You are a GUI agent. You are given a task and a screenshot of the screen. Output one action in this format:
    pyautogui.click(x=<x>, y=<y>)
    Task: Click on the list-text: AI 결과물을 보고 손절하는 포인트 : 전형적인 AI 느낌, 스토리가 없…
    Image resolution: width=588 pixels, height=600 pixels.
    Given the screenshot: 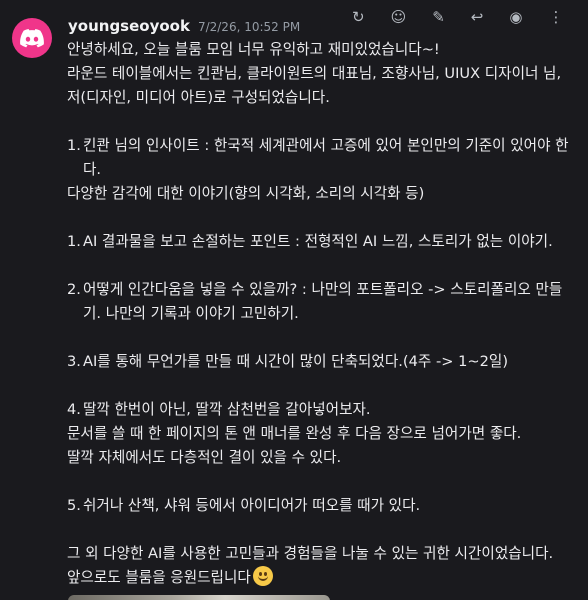 What is the action you would take?
    pyautogui.click(x=318, y=241)
    